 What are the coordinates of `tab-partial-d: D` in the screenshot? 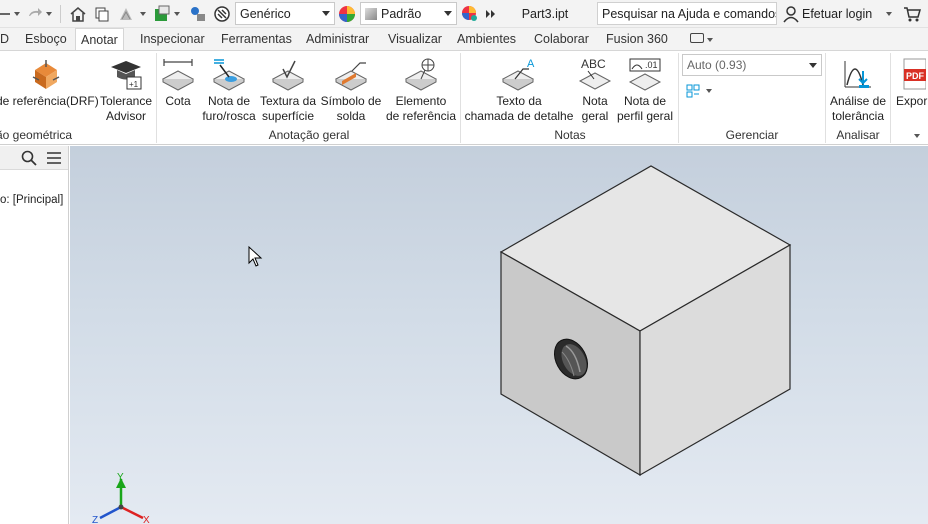 It's located at (7, 39).